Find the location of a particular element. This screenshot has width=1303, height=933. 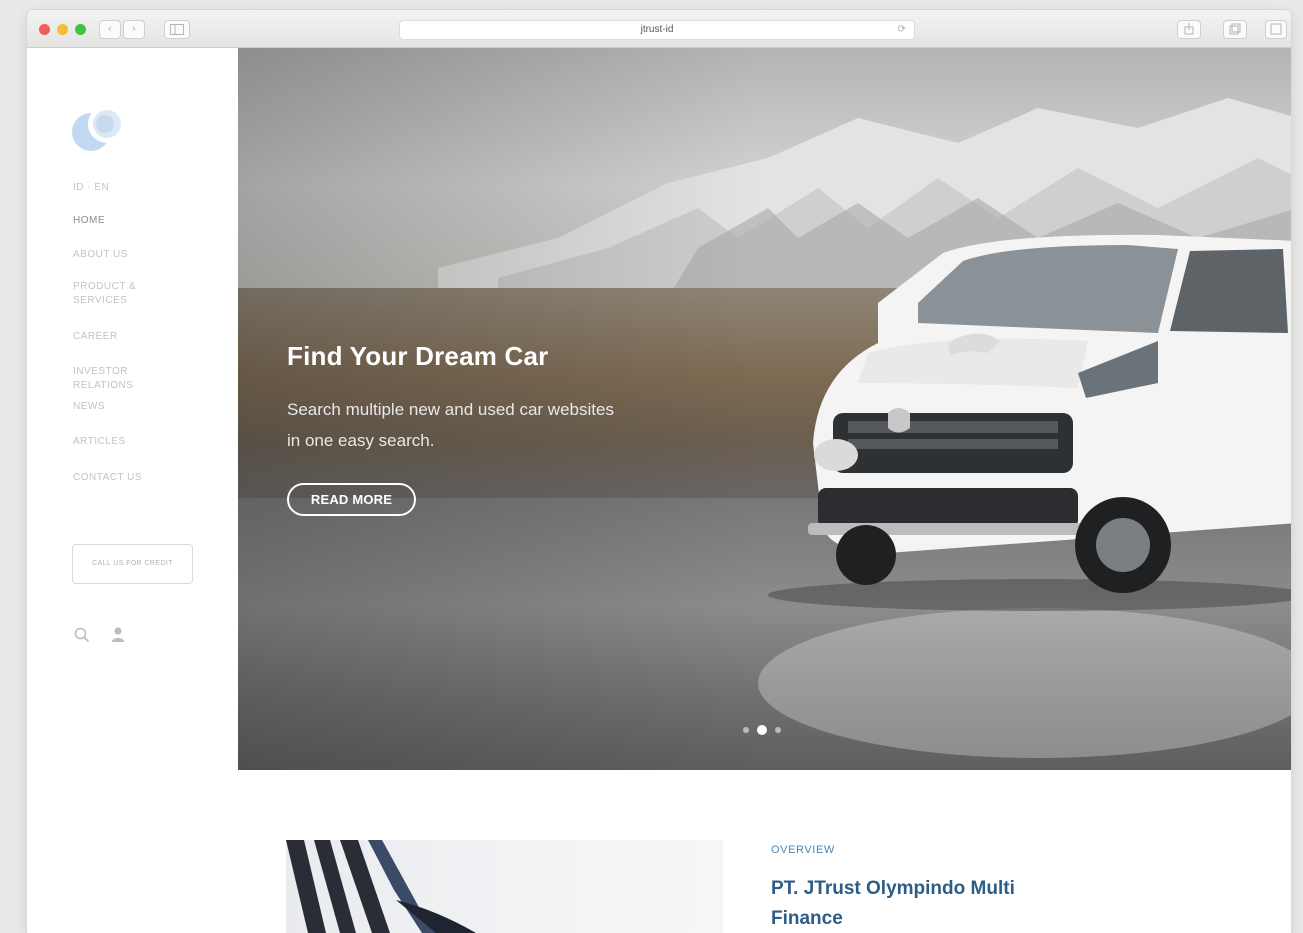

close-window-button is located at coordinates (44, 29).